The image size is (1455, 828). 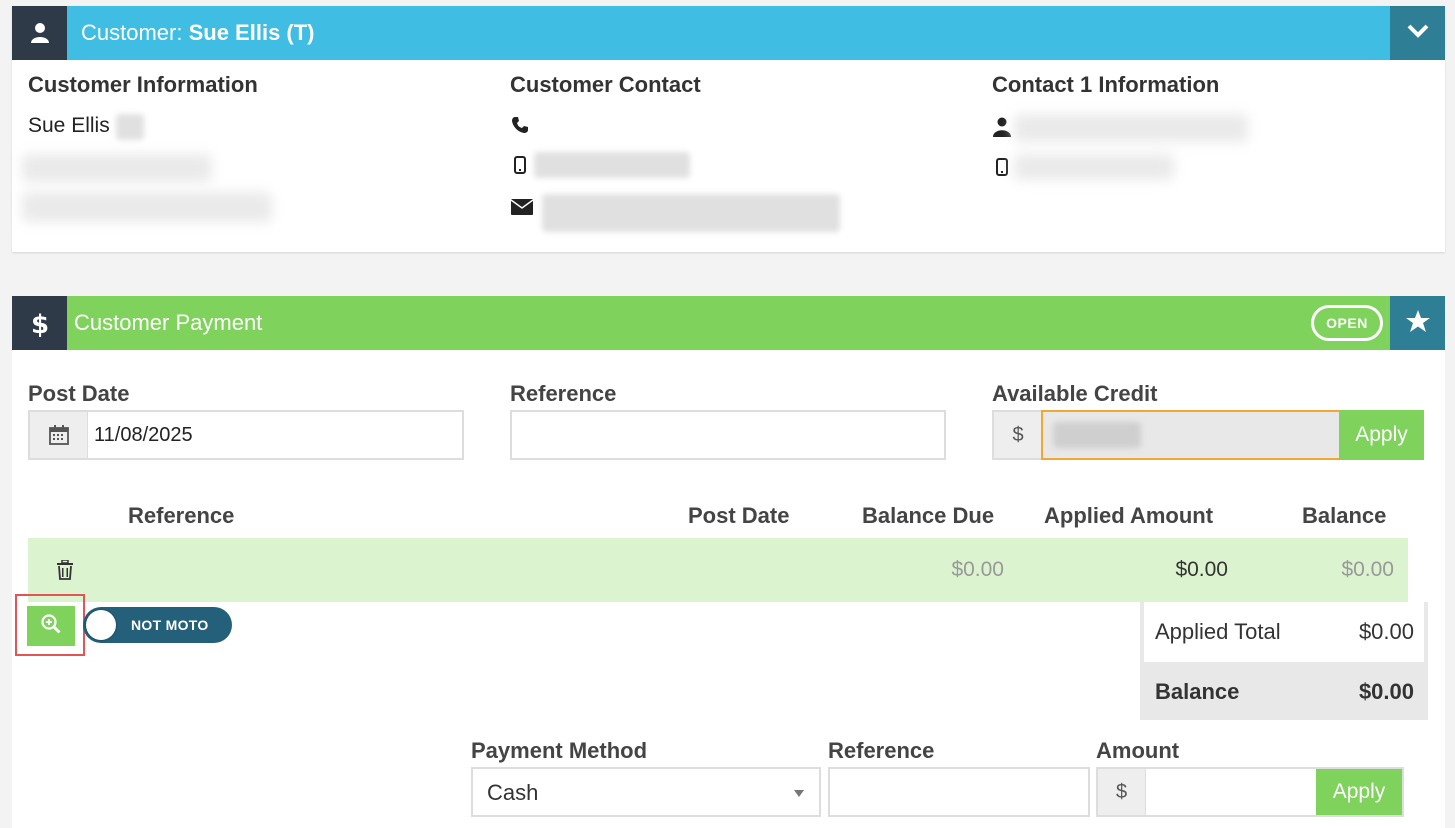 I want to click on zoom-button-highlight, so click(x=50, y=625).